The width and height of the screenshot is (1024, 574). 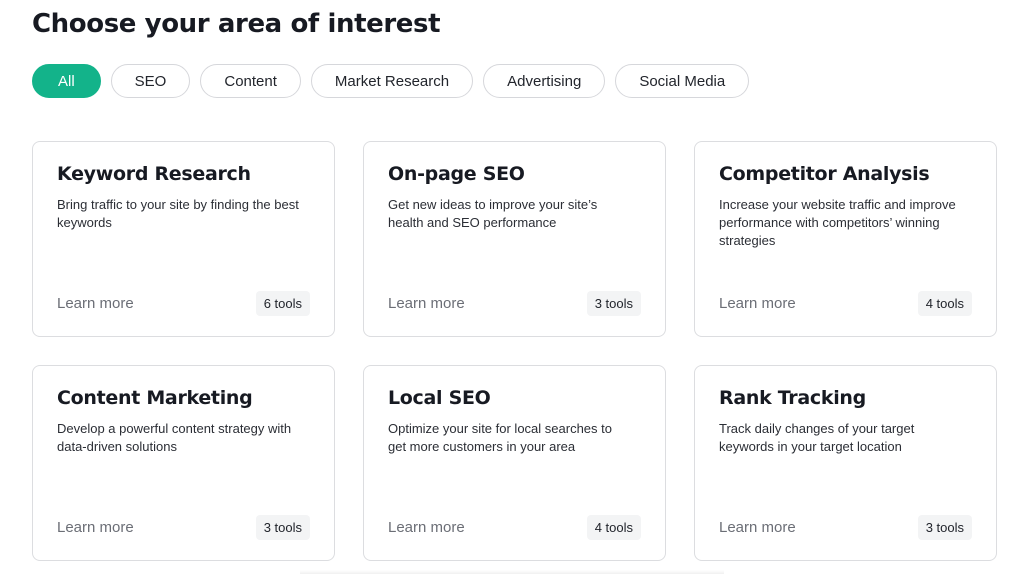 I want to click on filter-chip-content: Content, so click(x=250, y=81).